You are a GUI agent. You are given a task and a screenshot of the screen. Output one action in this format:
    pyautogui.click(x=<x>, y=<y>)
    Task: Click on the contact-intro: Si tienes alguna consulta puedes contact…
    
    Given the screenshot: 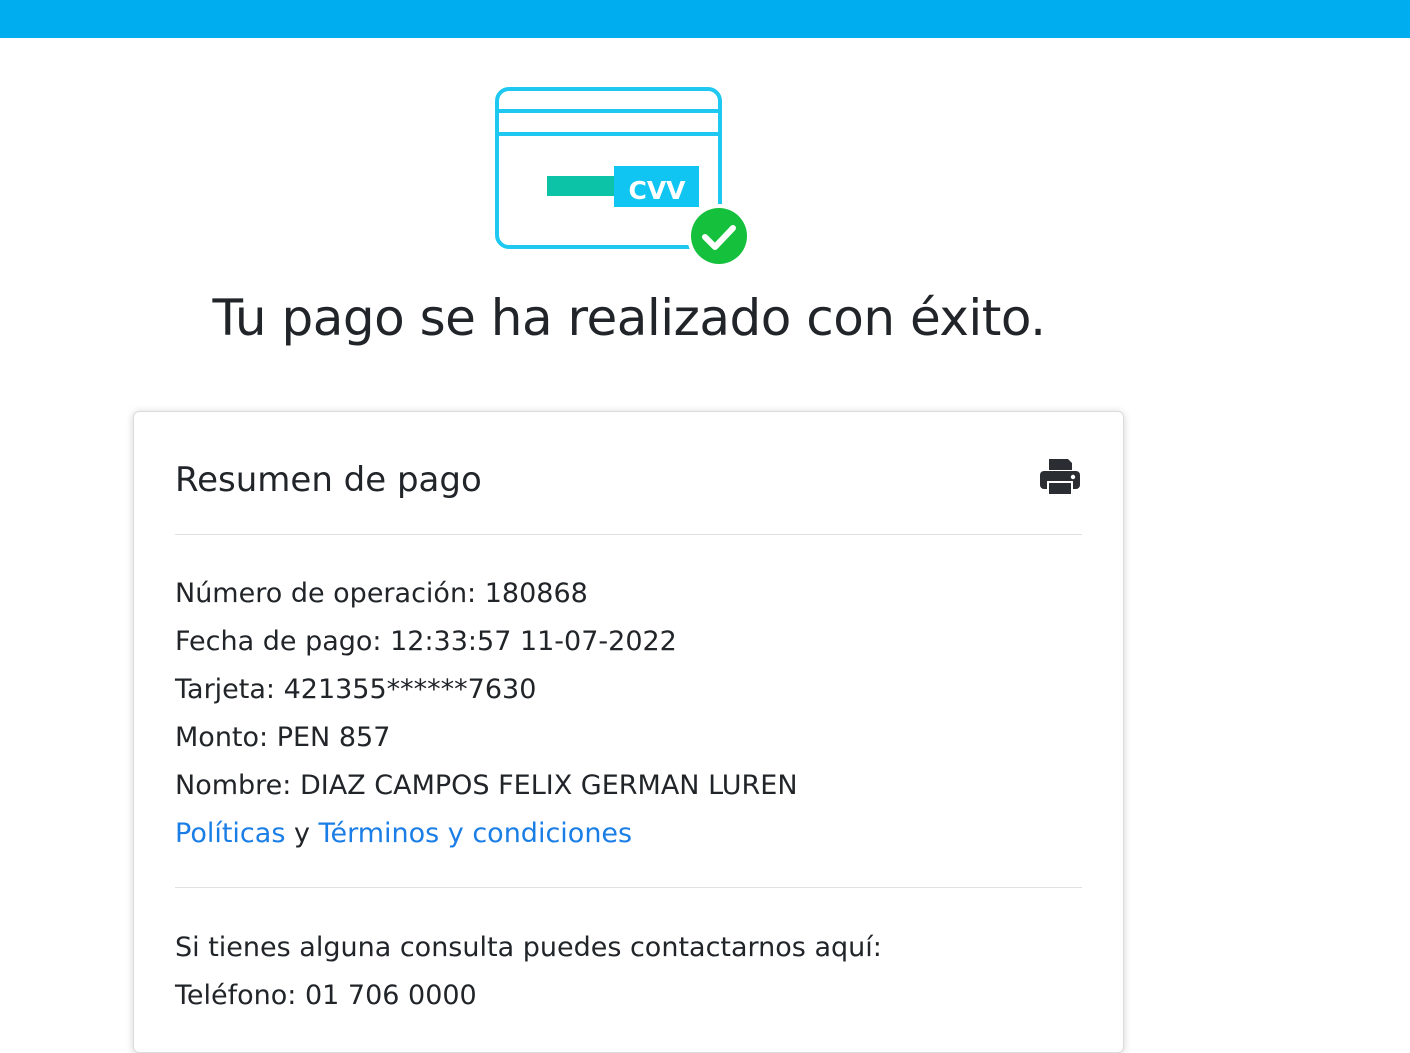 What is the action you would take?
    pyautogui.click(x=528, y=947)
    